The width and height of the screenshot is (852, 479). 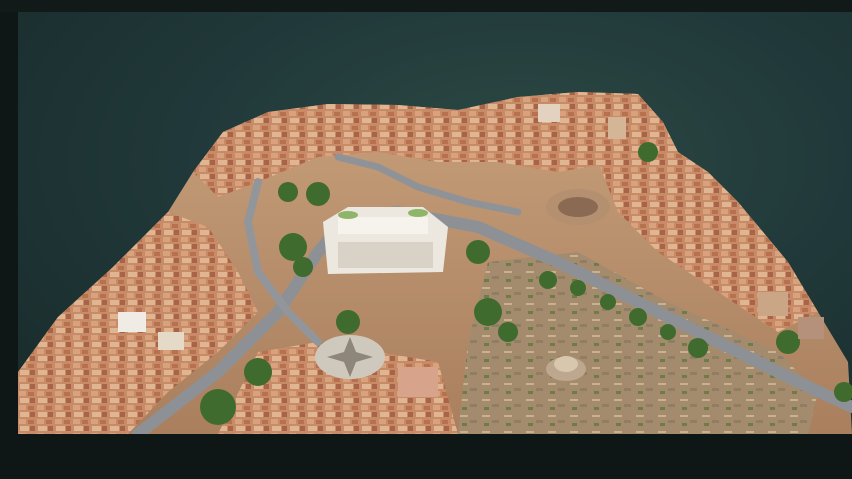 What do you see at coordinates (385, 240) in the screenshot?
I see `vittoriano-monument` at bounding box center [385, 240].